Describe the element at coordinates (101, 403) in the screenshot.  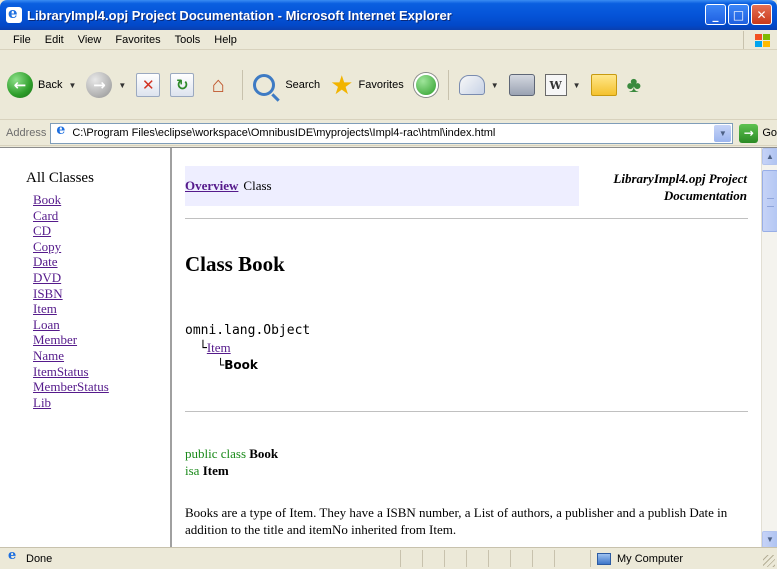
I see `class-link-lib: Lib` at that location.